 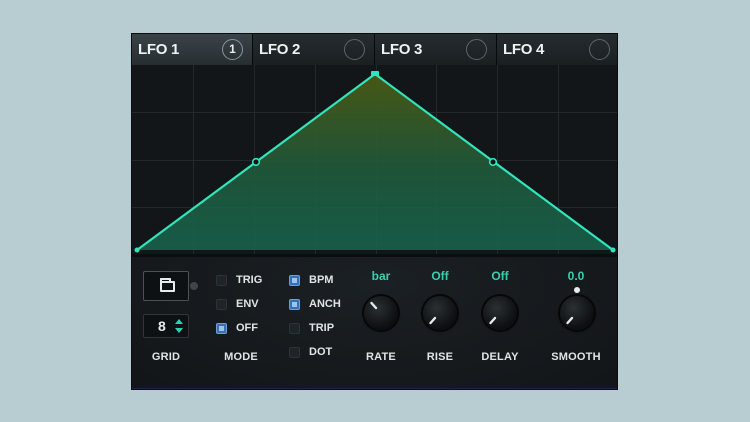 What do you see at coordinates (570, 320) in the screenshot?
I see `smooth-knob-indicator` at bounding box center [570, 320].